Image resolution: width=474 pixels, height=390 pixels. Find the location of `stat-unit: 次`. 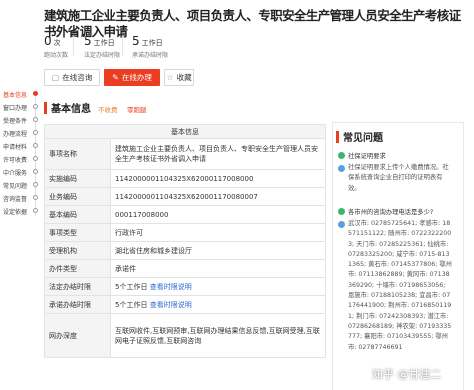

stat-unit: 次 is located at coordinates (57, 43).